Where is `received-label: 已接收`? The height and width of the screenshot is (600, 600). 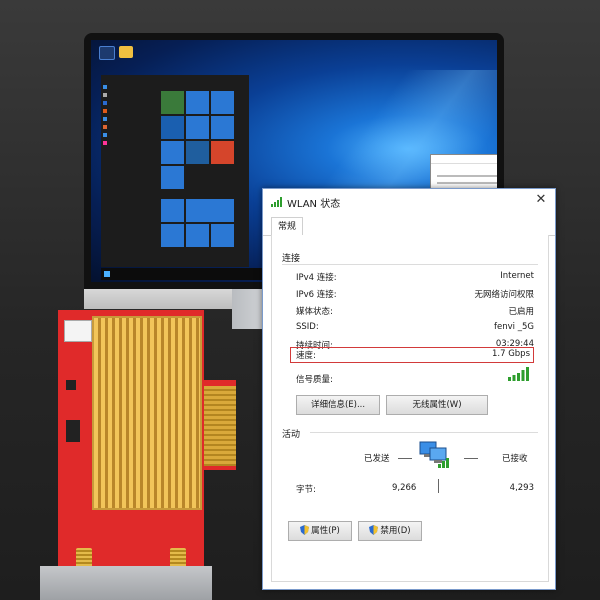 received-label: 已接收 is located at coordinates (515, 459).